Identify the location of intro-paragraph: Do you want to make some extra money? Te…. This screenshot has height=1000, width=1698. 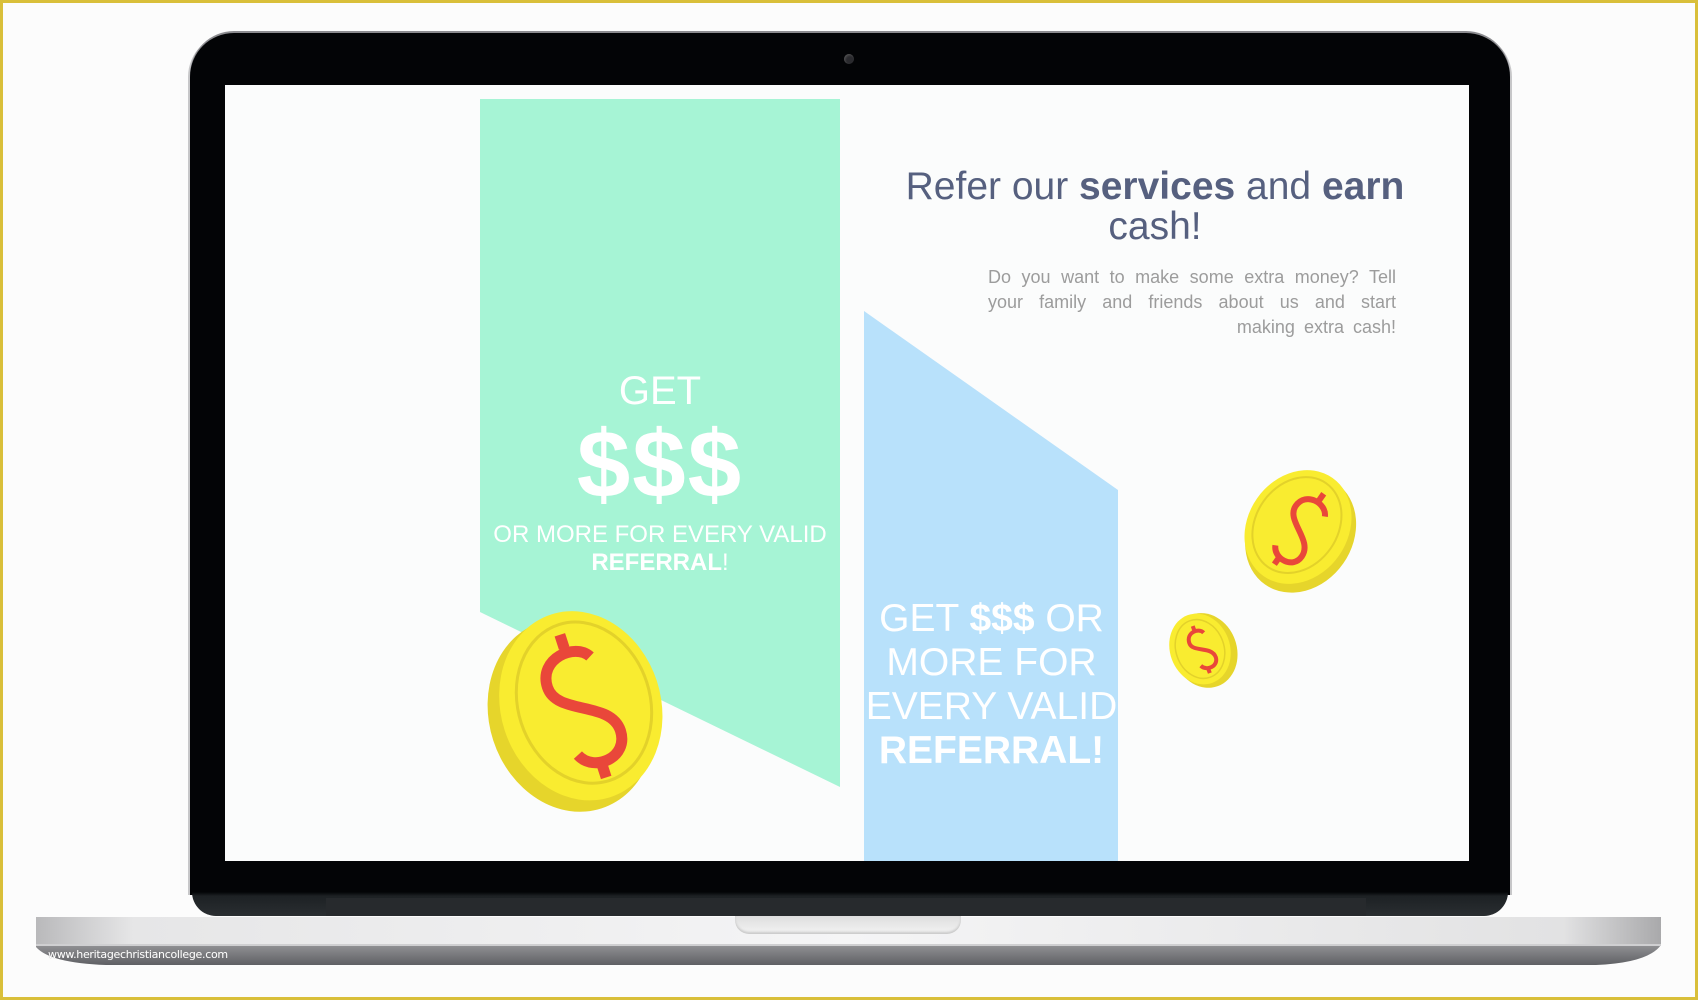
(1192, 302).